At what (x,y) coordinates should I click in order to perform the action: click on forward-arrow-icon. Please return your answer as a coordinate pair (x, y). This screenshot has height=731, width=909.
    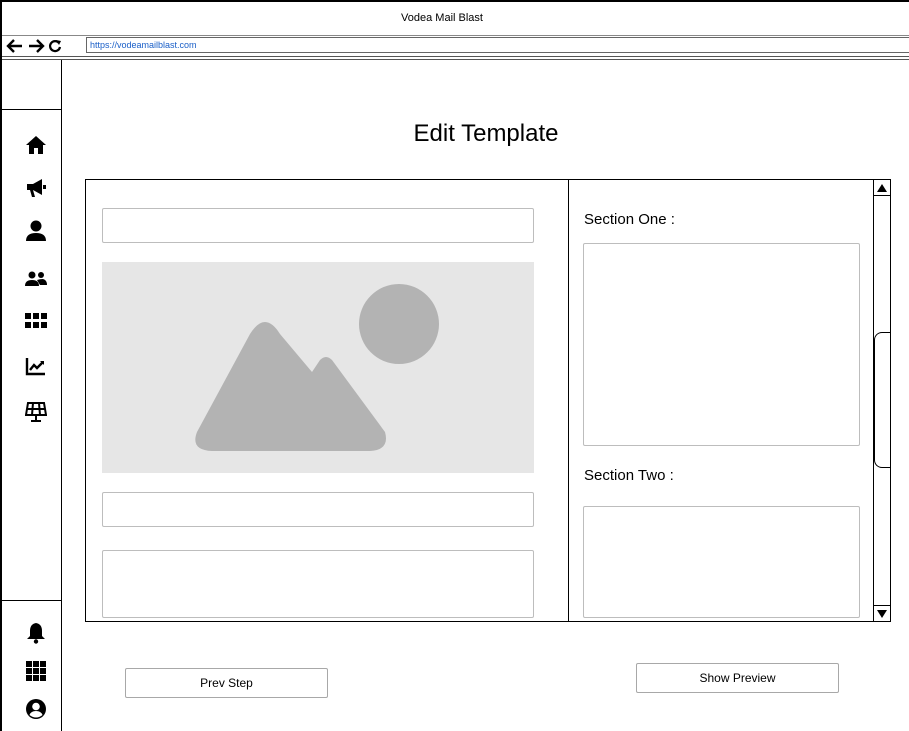
    Looking at the image, I should click on (36, 46).